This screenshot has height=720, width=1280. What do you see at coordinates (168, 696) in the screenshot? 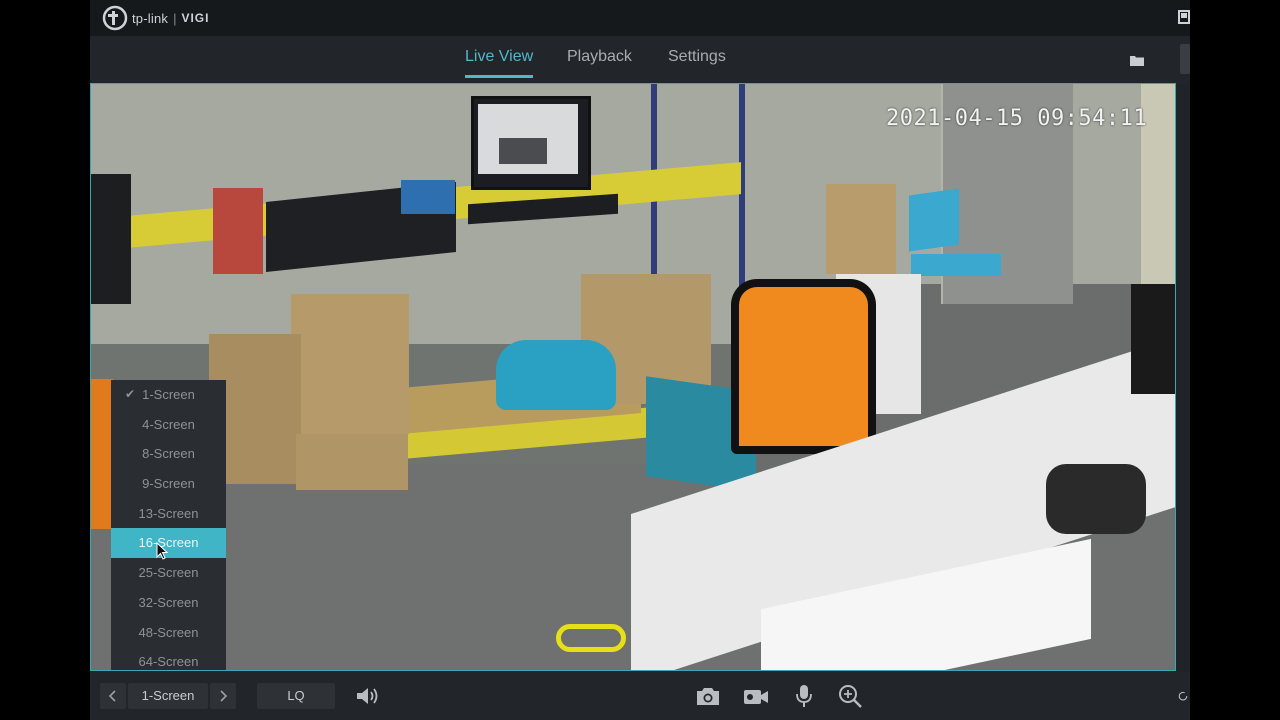
I see `layout-select: 1-Screen` at bounding box center [168, 696].